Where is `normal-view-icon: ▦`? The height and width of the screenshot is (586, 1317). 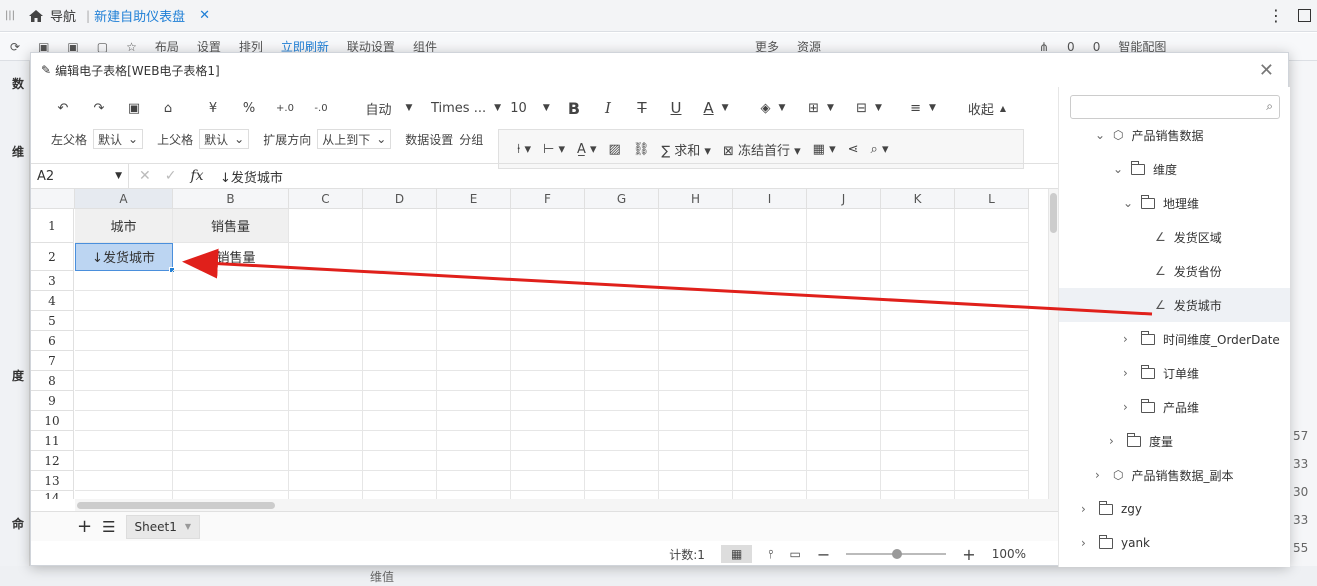
normal-view-icon: ▦ is located at coordinates (736, 554).